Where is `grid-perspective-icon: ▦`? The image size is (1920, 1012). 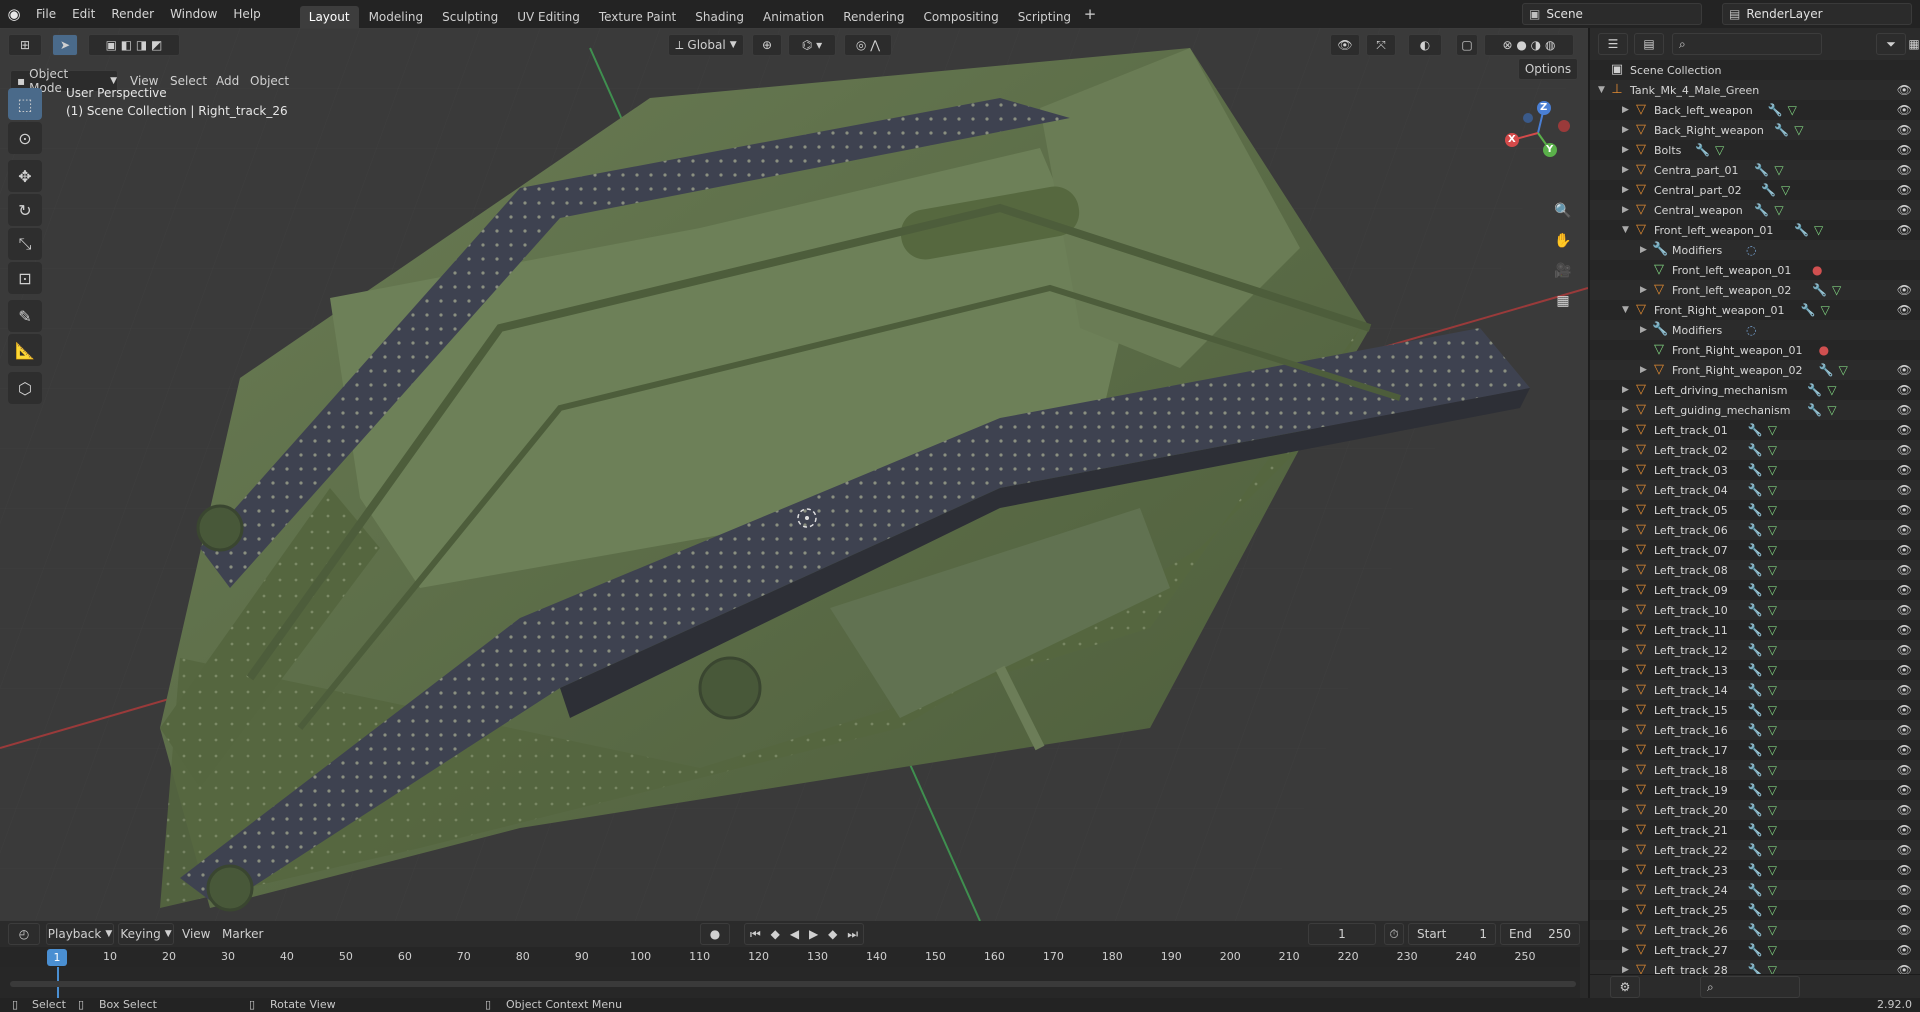 grid-perspective-icon: ▦ is located at coordinates (1563, 301).